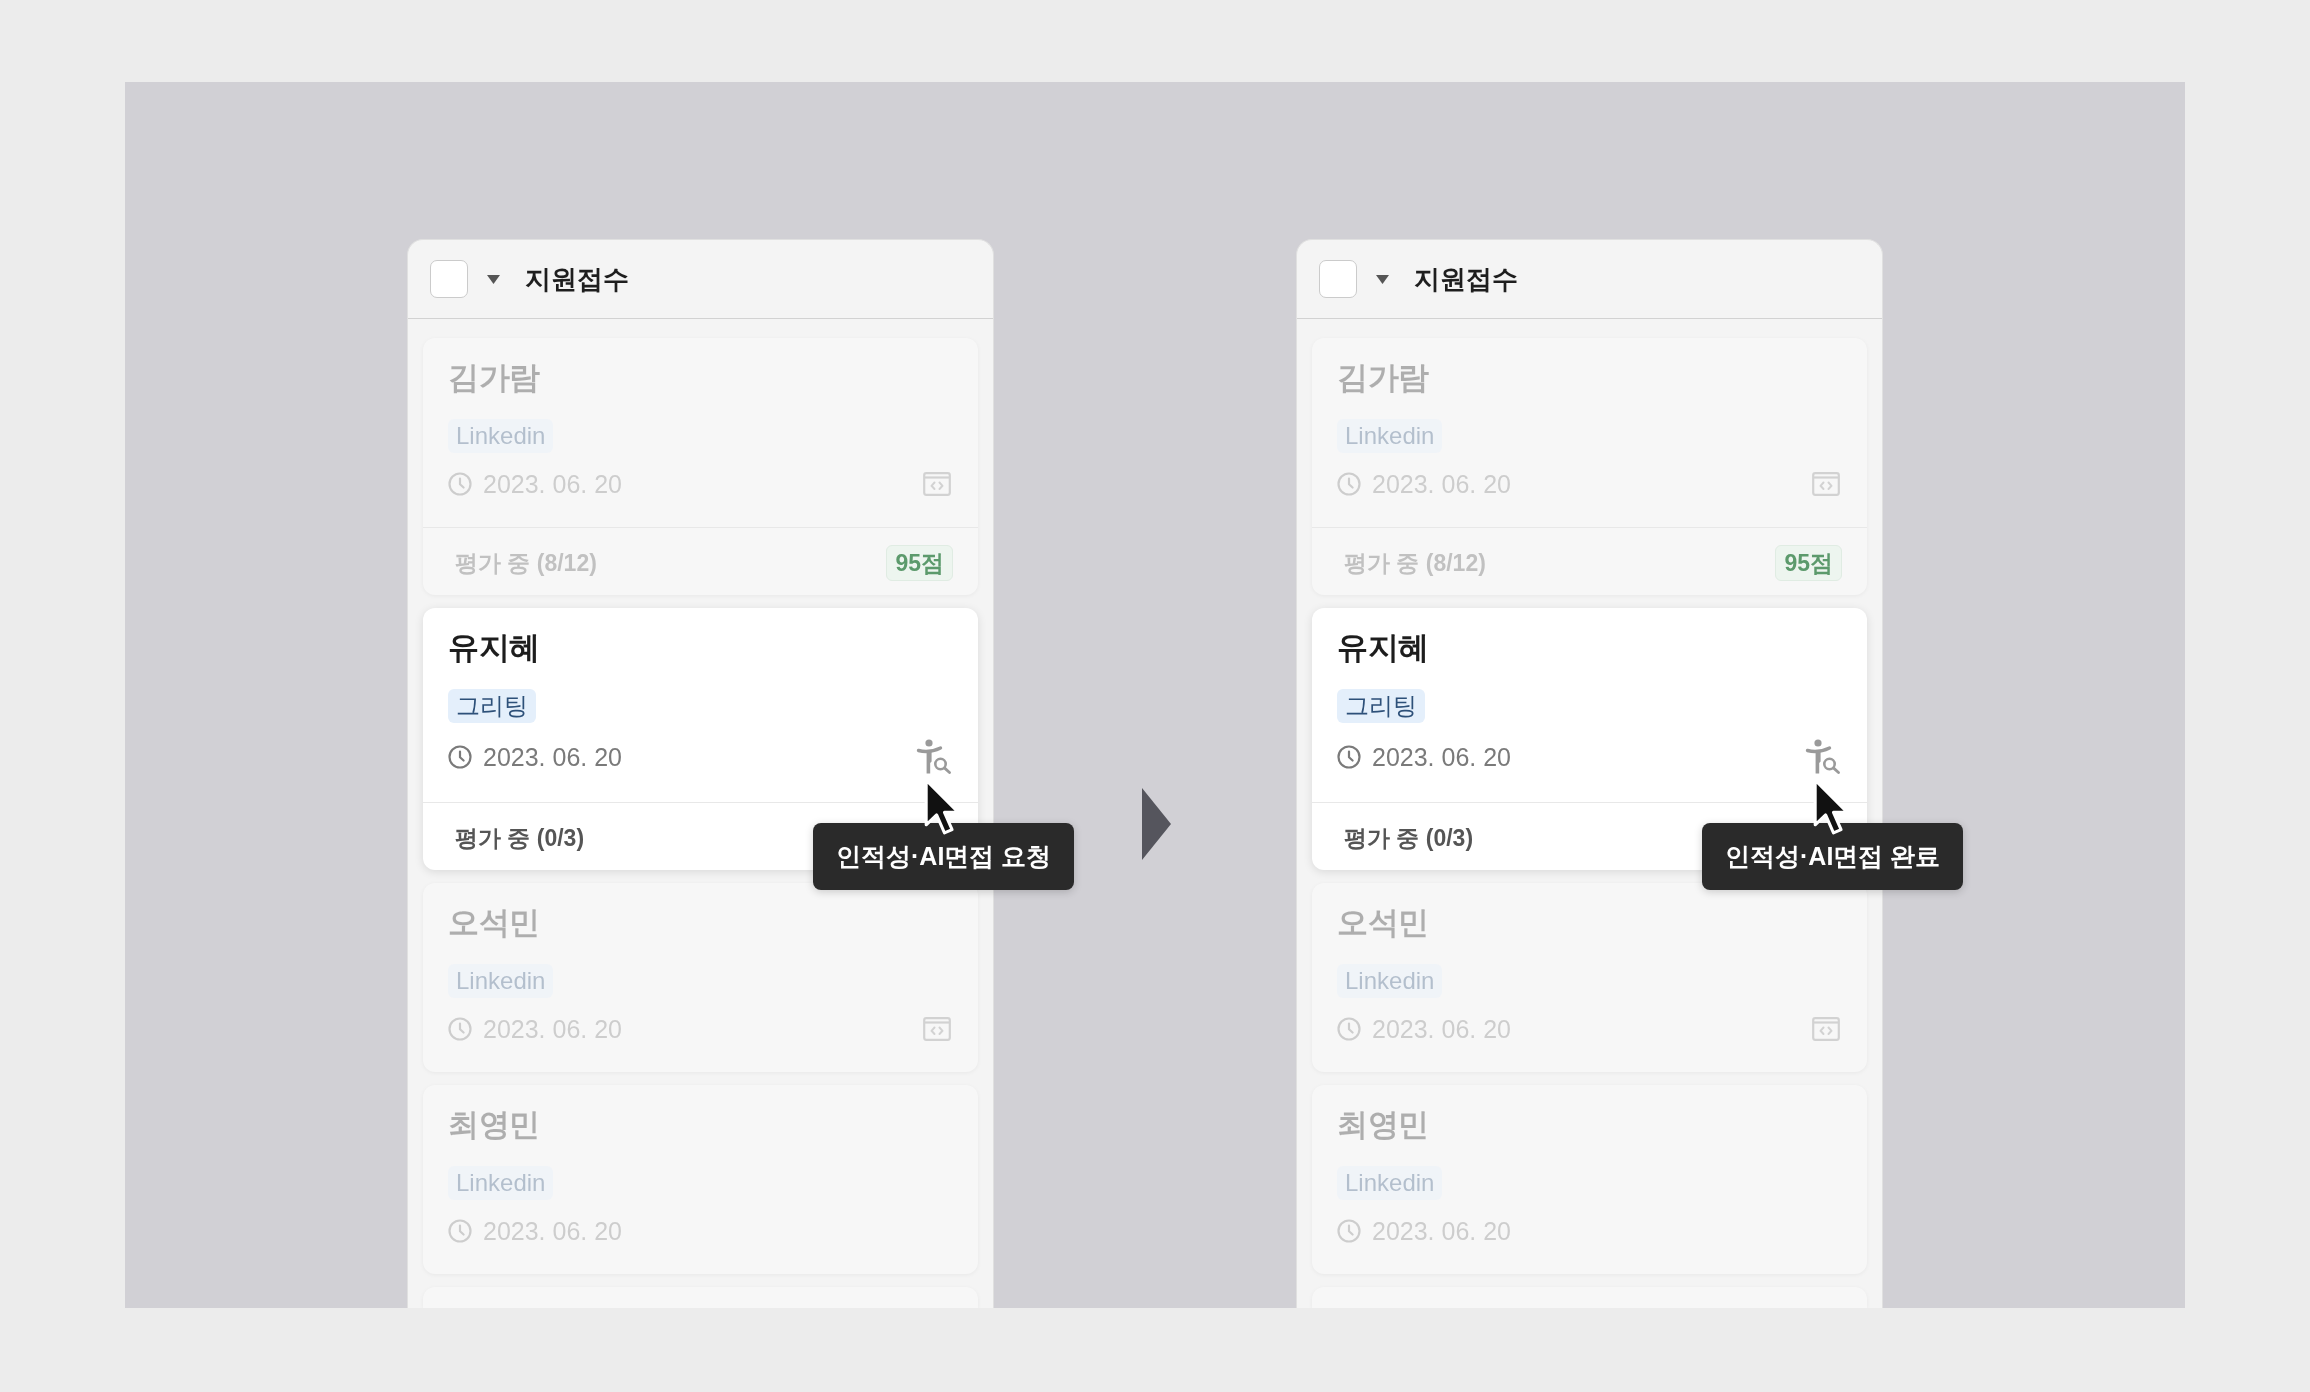 The height and width of the screenshot is (1392, 2310). Describe the element at coordinates (1833, 856) in the screenshot. I see `tooltip: 인적성·AI면접 완료` at that location.